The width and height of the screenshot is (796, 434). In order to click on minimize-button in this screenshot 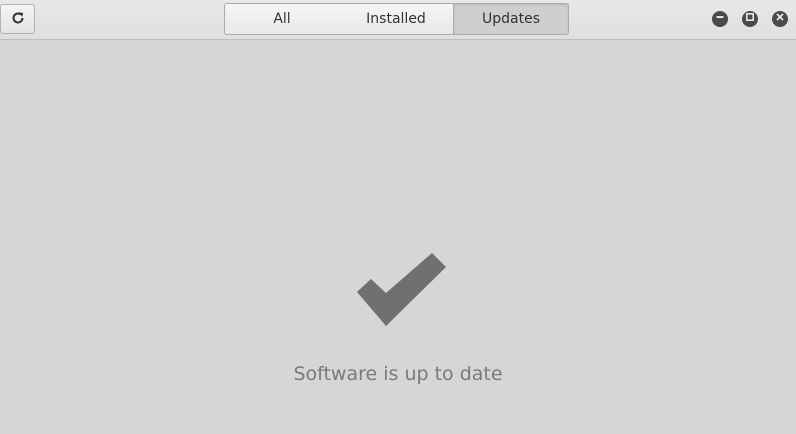, I will do `click(720, 19)`.